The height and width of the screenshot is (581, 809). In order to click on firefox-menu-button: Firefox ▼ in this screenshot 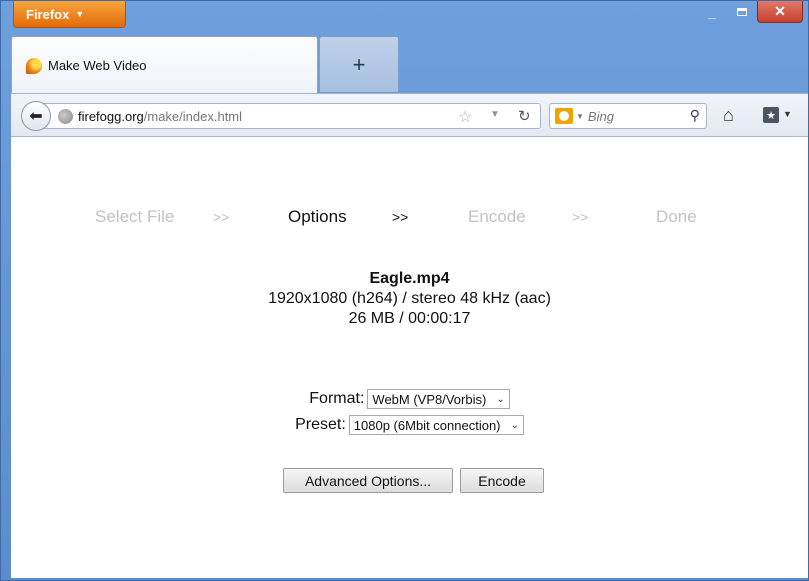, I will do `click(69, 14)`.